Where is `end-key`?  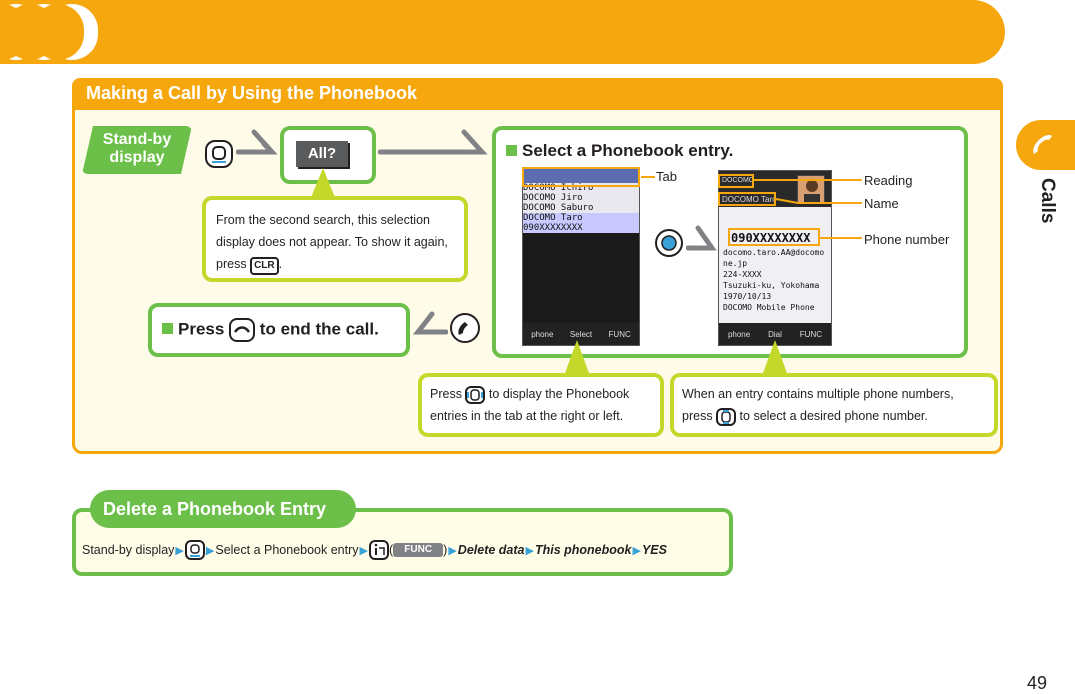 end-key is located at coordinates (242, 330).